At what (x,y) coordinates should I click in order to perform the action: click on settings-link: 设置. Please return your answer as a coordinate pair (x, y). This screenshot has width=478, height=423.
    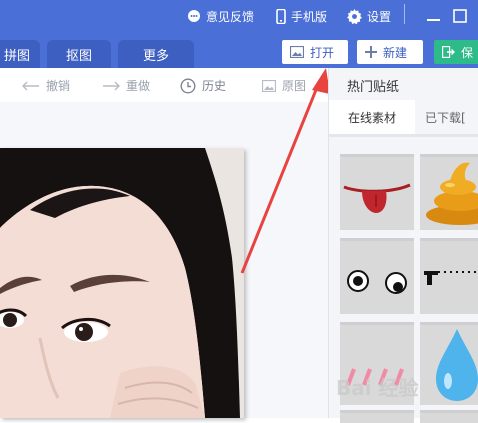
    Looking at the image, I should click on (369, 16).